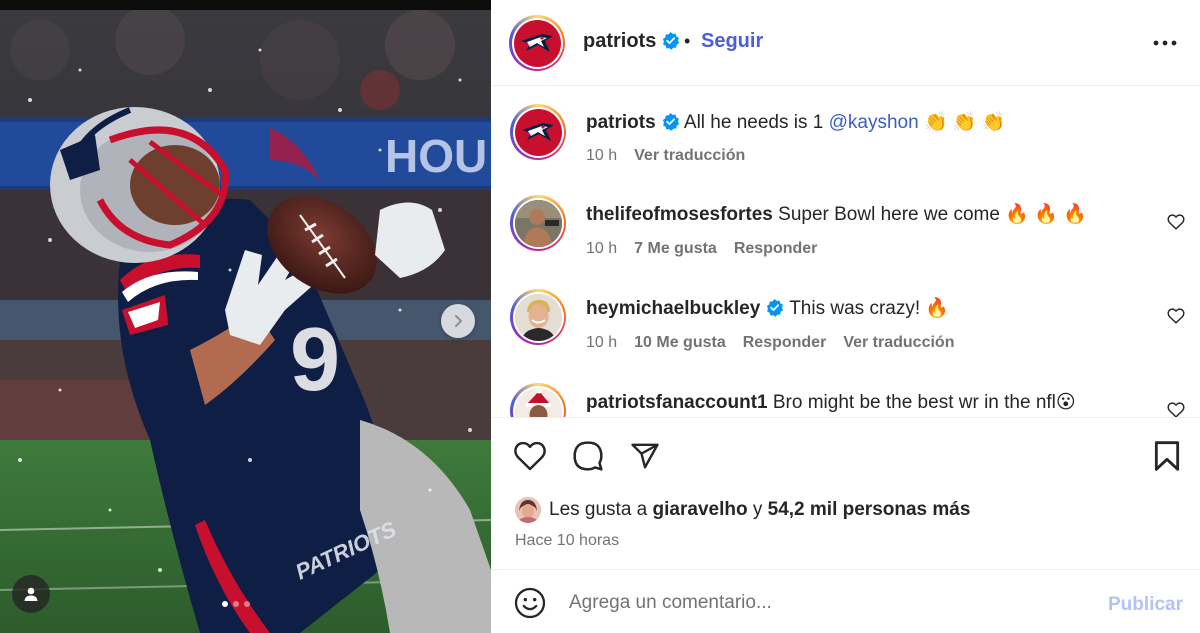 This screenshot has height=633, width=1200. Describe the element at coordinates (869, 509) in the screenshot. I see `likes-others-link: 54,2 mil personas más` at that location.